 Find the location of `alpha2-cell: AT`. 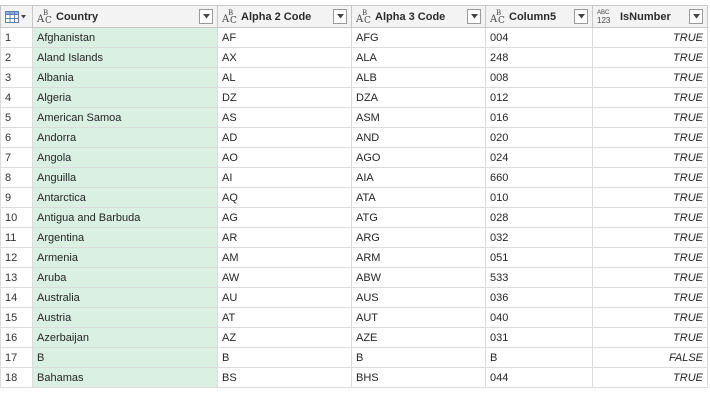

alpha2-cell: AT is located at coordinates (284, 317).